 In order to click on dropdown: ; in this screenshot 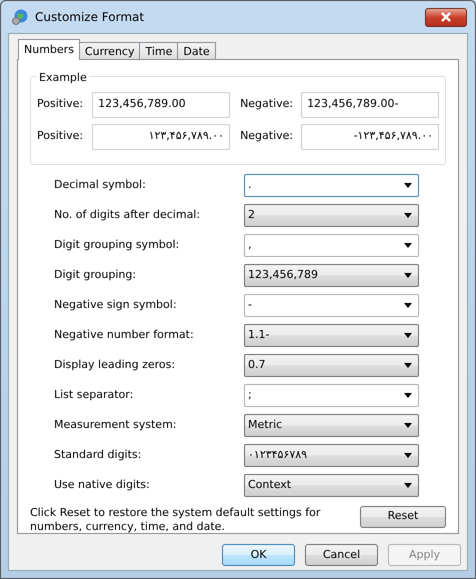, I will do `click(331, 395)`.